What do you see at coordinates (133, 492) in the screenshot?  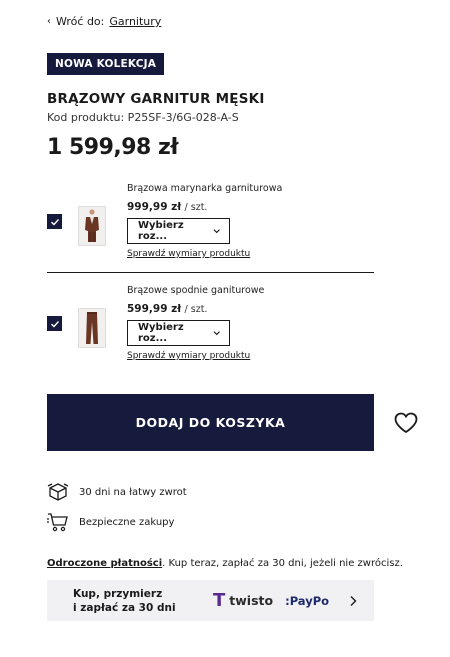 I see `perk-label: 30 dni na łatwy zwrot` at bounding box center [133, 492].